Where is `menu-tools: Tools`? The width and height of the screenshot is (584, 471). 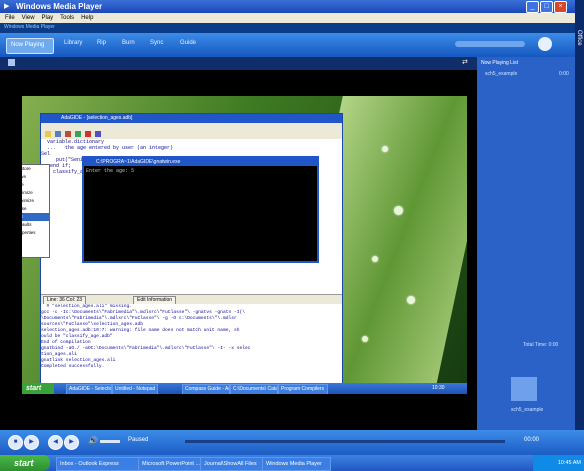
menu-tools: Tools is located at coordinates (67, 18).